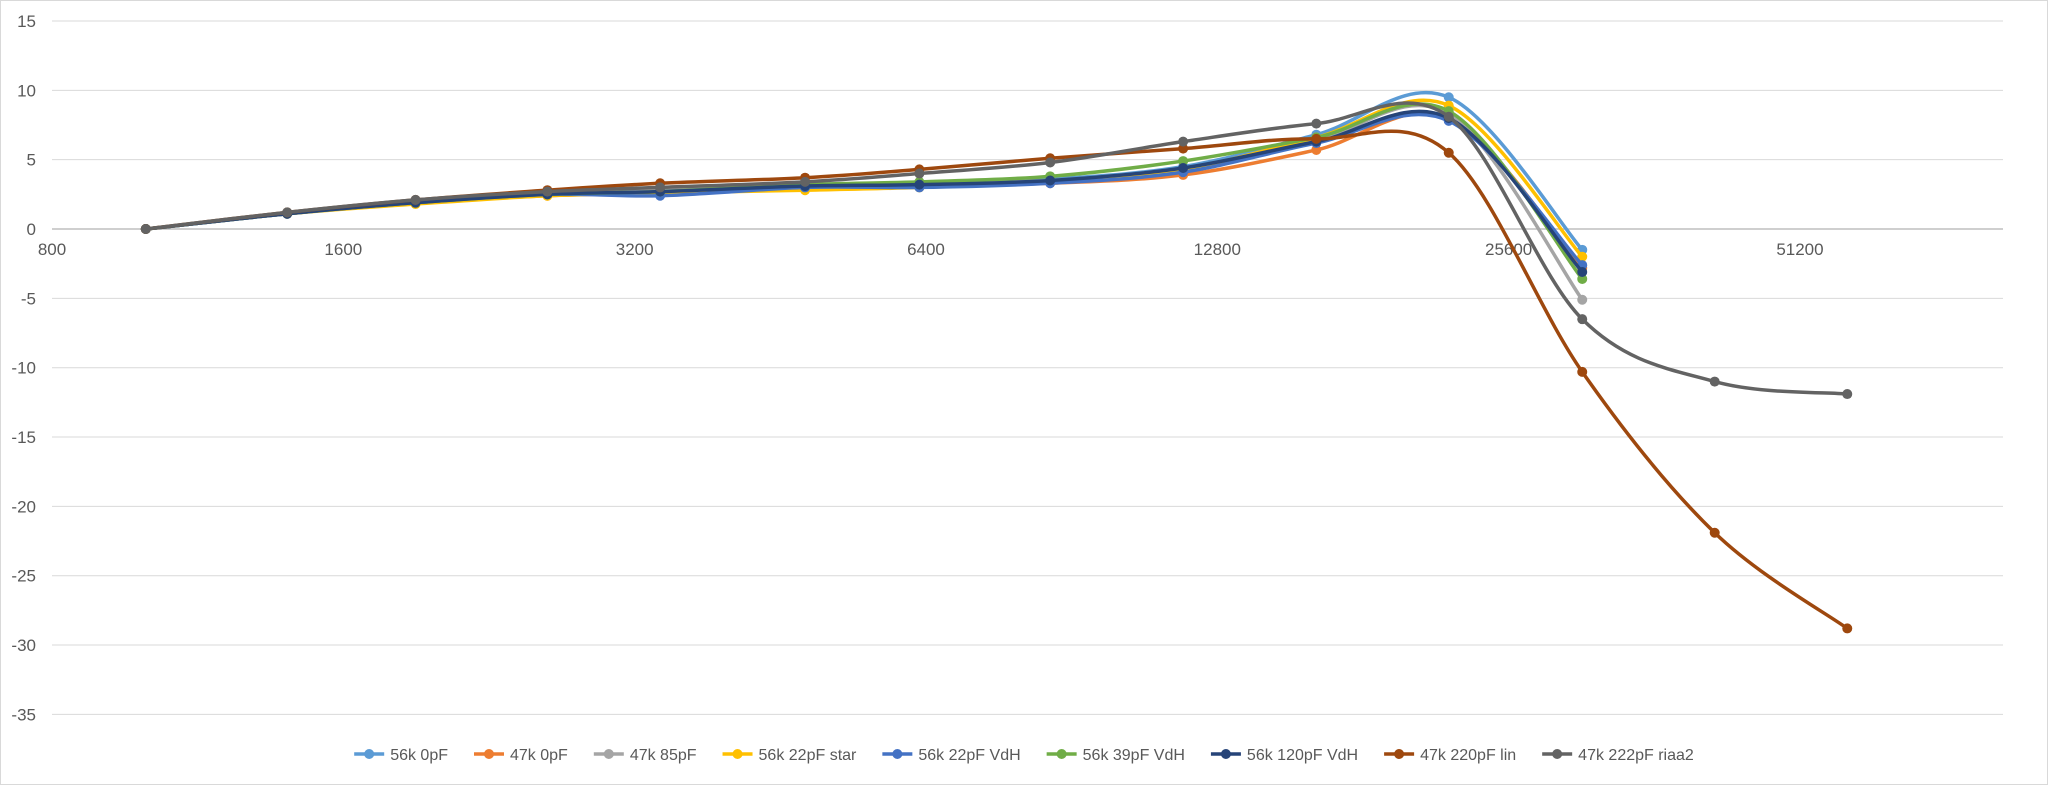 The image size is (2048, 785). I want to click on legend-item: 47k 222pF riaa2, so click(1618, 755).